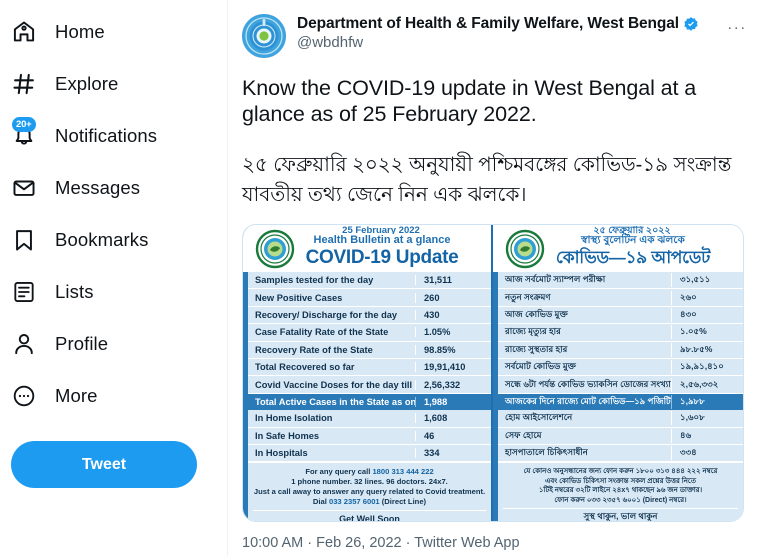 The height and width of the screenshot is (556, 765). What do you see at coordinates (24, 240) in the screenshot?
I see `bookmark-icon` at bounding box center [24, 240].